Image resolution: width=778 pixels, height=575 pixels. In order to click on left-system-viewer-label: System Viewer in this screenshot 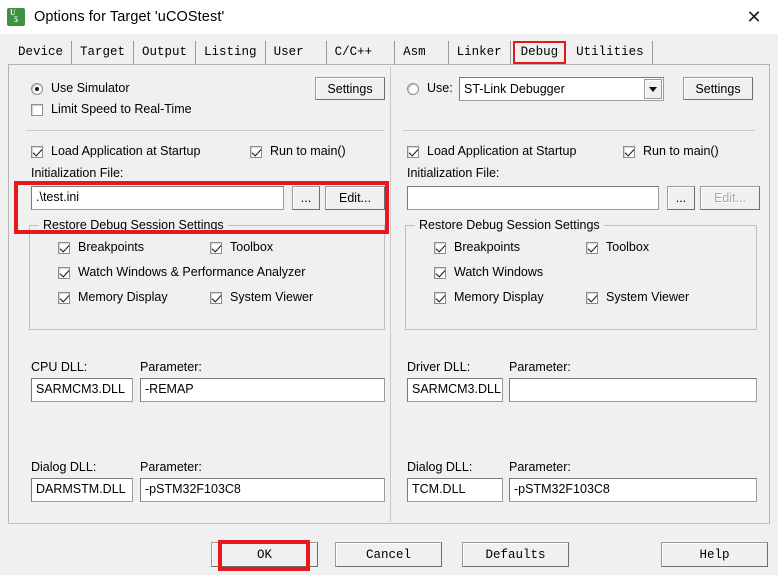, I will do `click(272, 297)`.